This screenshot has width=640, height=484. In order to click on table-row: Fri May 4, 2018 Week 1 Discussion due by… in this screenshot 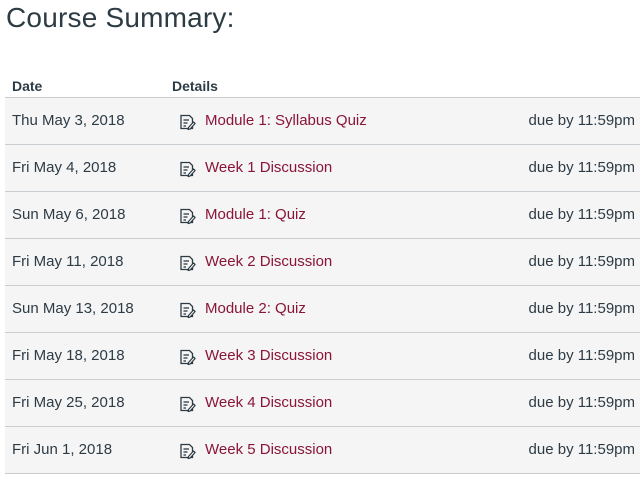, I will do `click(322, 168)`.